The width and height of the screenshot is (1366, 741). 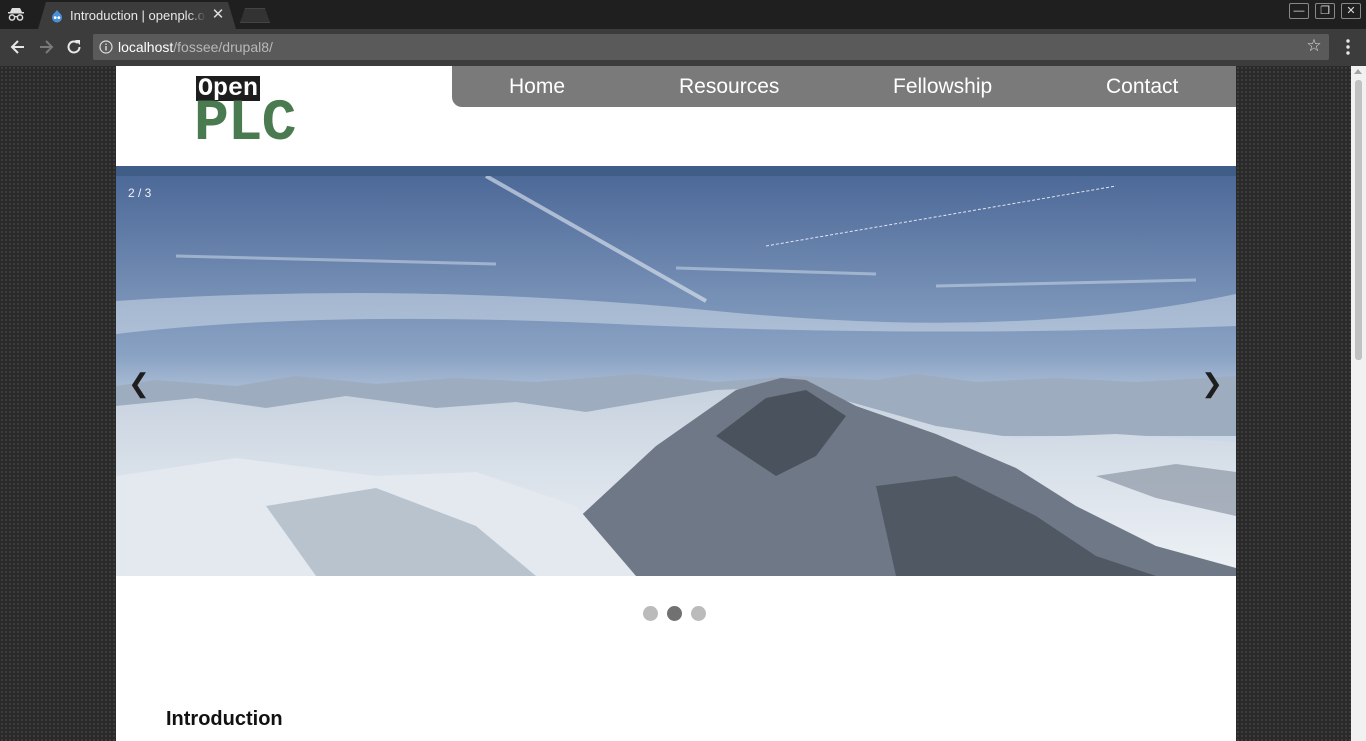 I want to click on browser-toolbar: localhost/fossee/drupal8/ ☆, so click(x=683, y=47).